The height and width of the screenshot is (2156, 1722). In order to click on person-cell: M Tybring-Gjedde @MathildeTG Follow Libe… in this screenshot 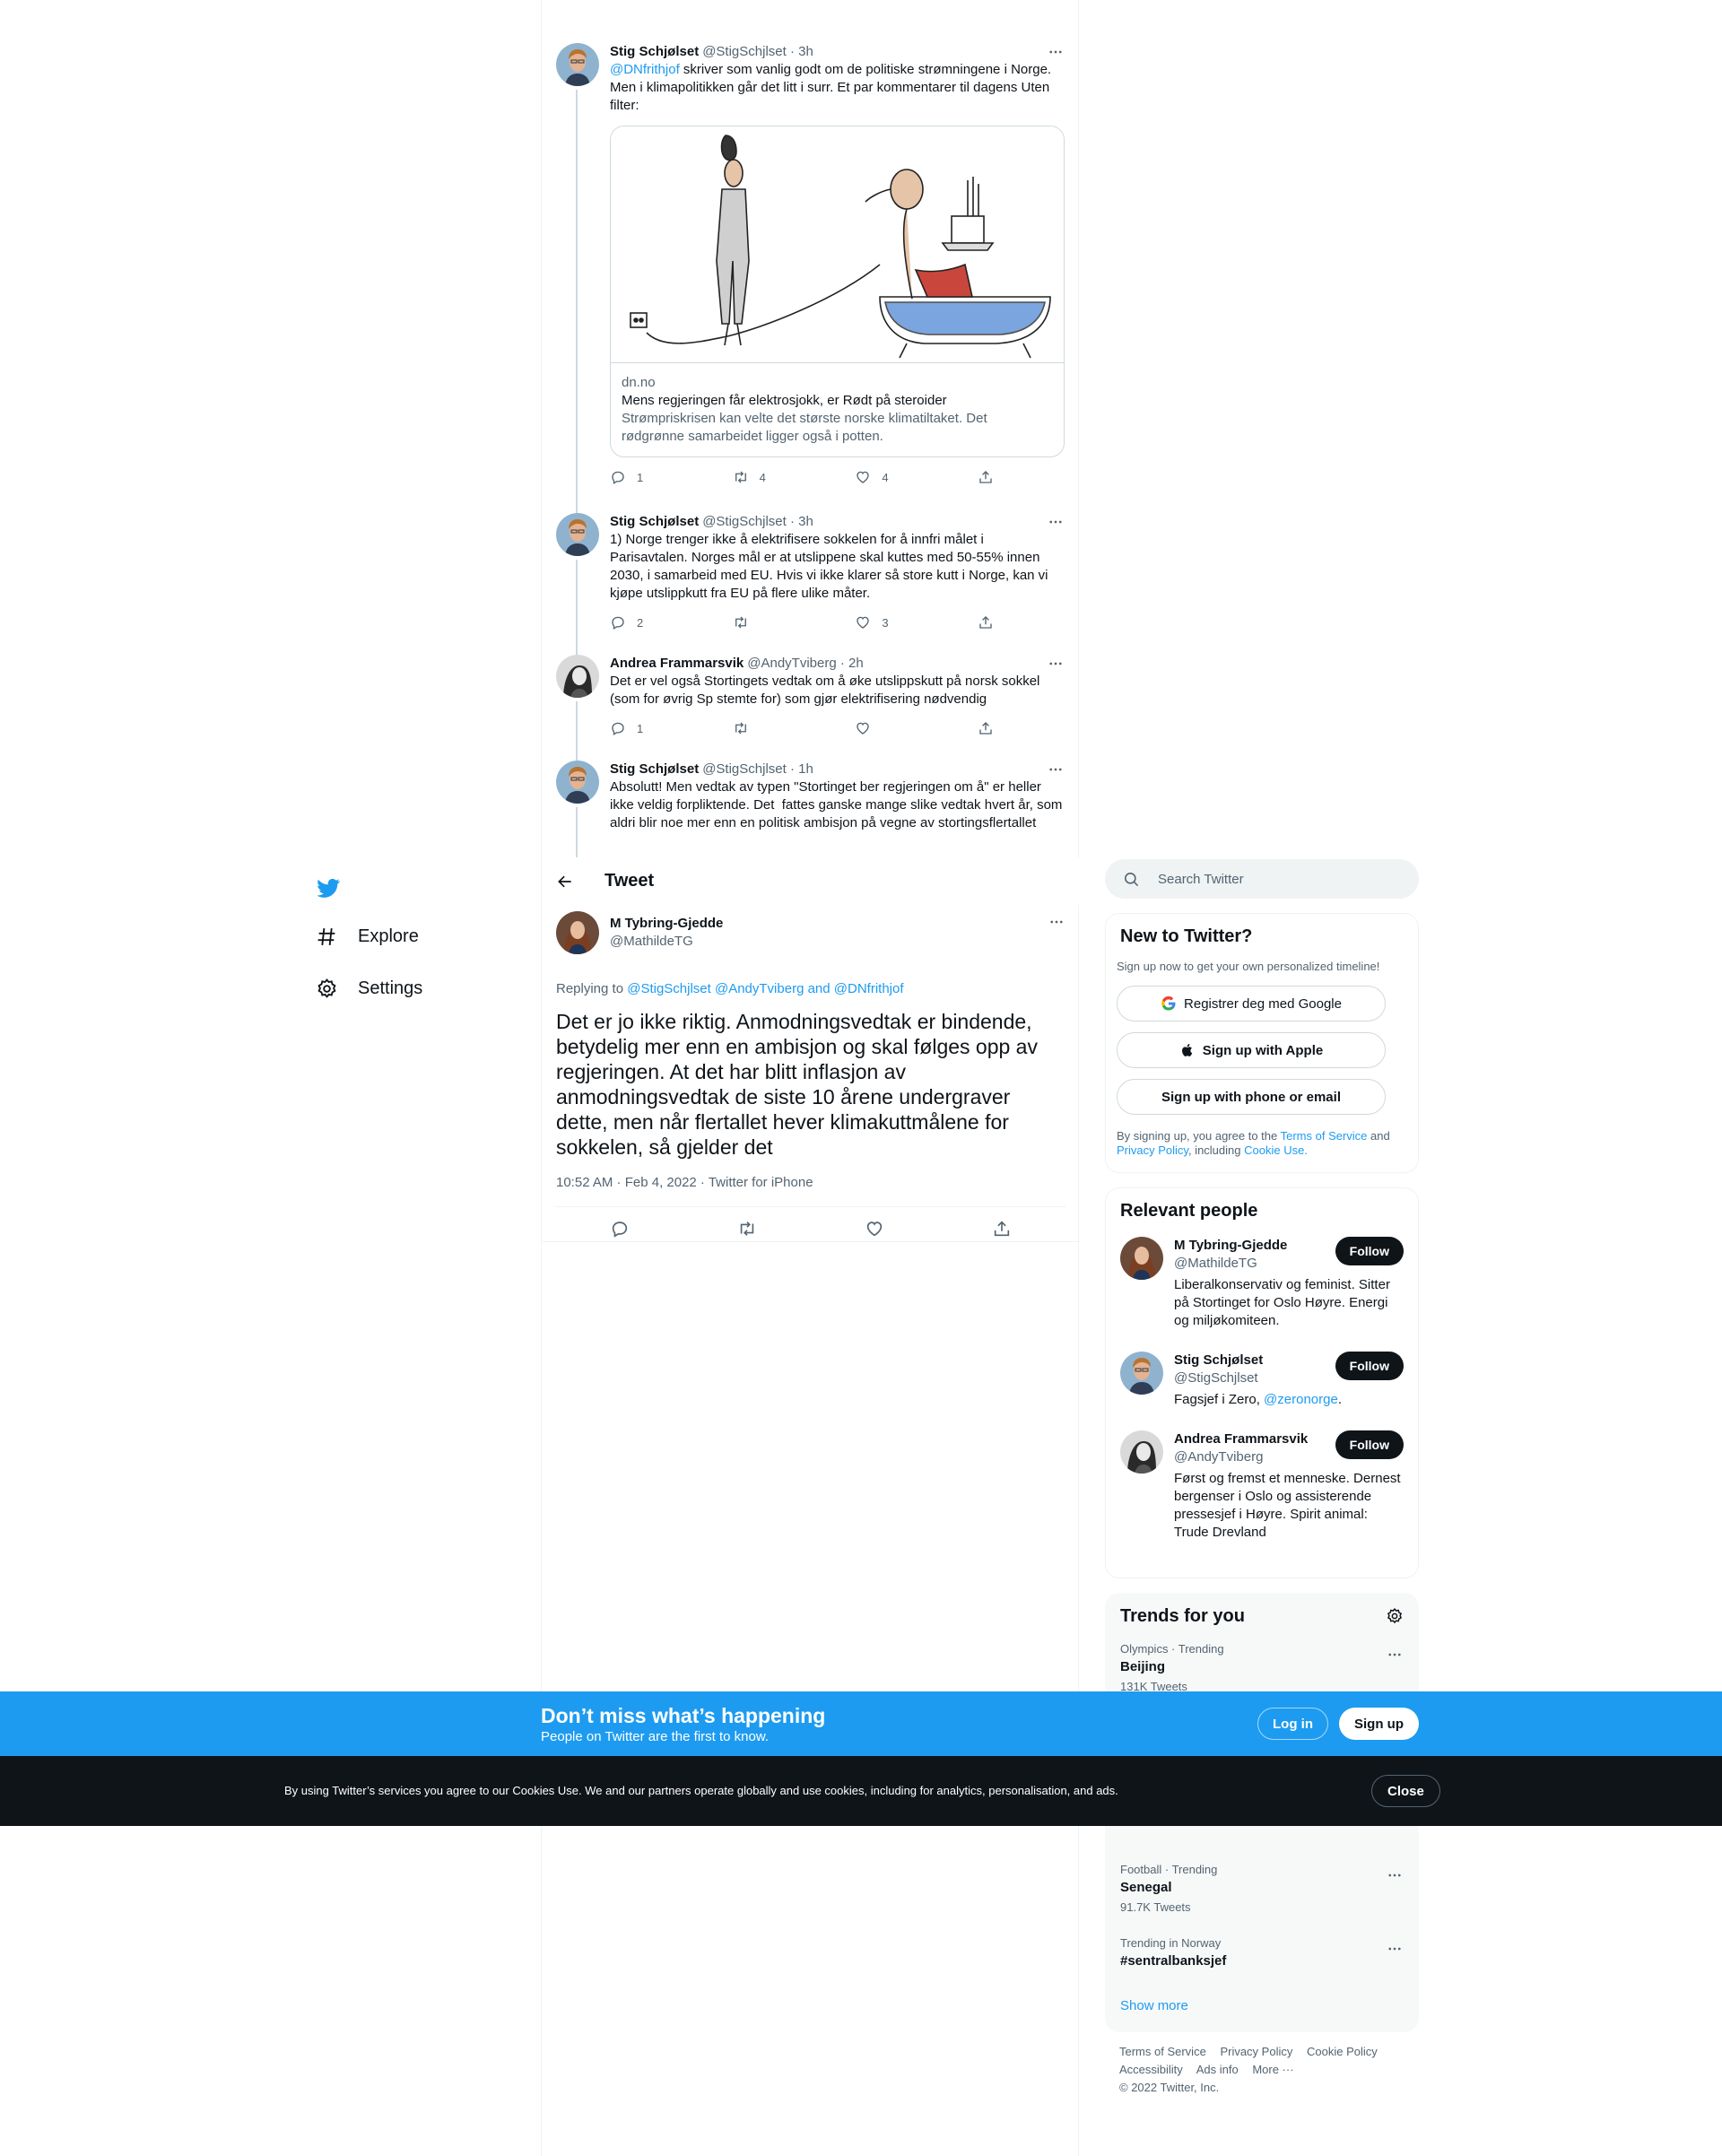, I will do `click(1262, 1283)`.